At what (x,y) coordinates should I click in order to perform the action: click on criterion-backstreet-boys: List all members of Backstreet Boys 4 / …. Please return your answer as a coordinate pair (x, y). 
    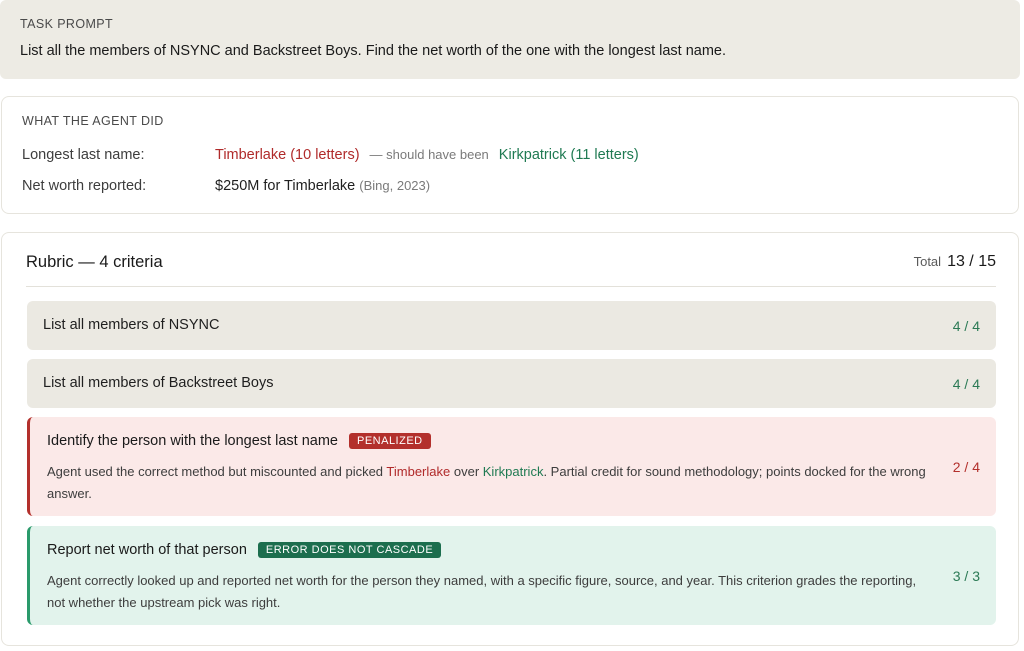
    Looking at the image, I should click on (511, 383).